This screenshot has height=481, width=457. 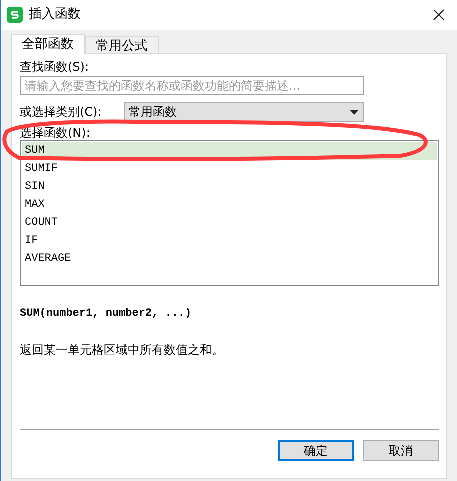 I want to click on dialog-button: 确定, so click(x=316, y=450).